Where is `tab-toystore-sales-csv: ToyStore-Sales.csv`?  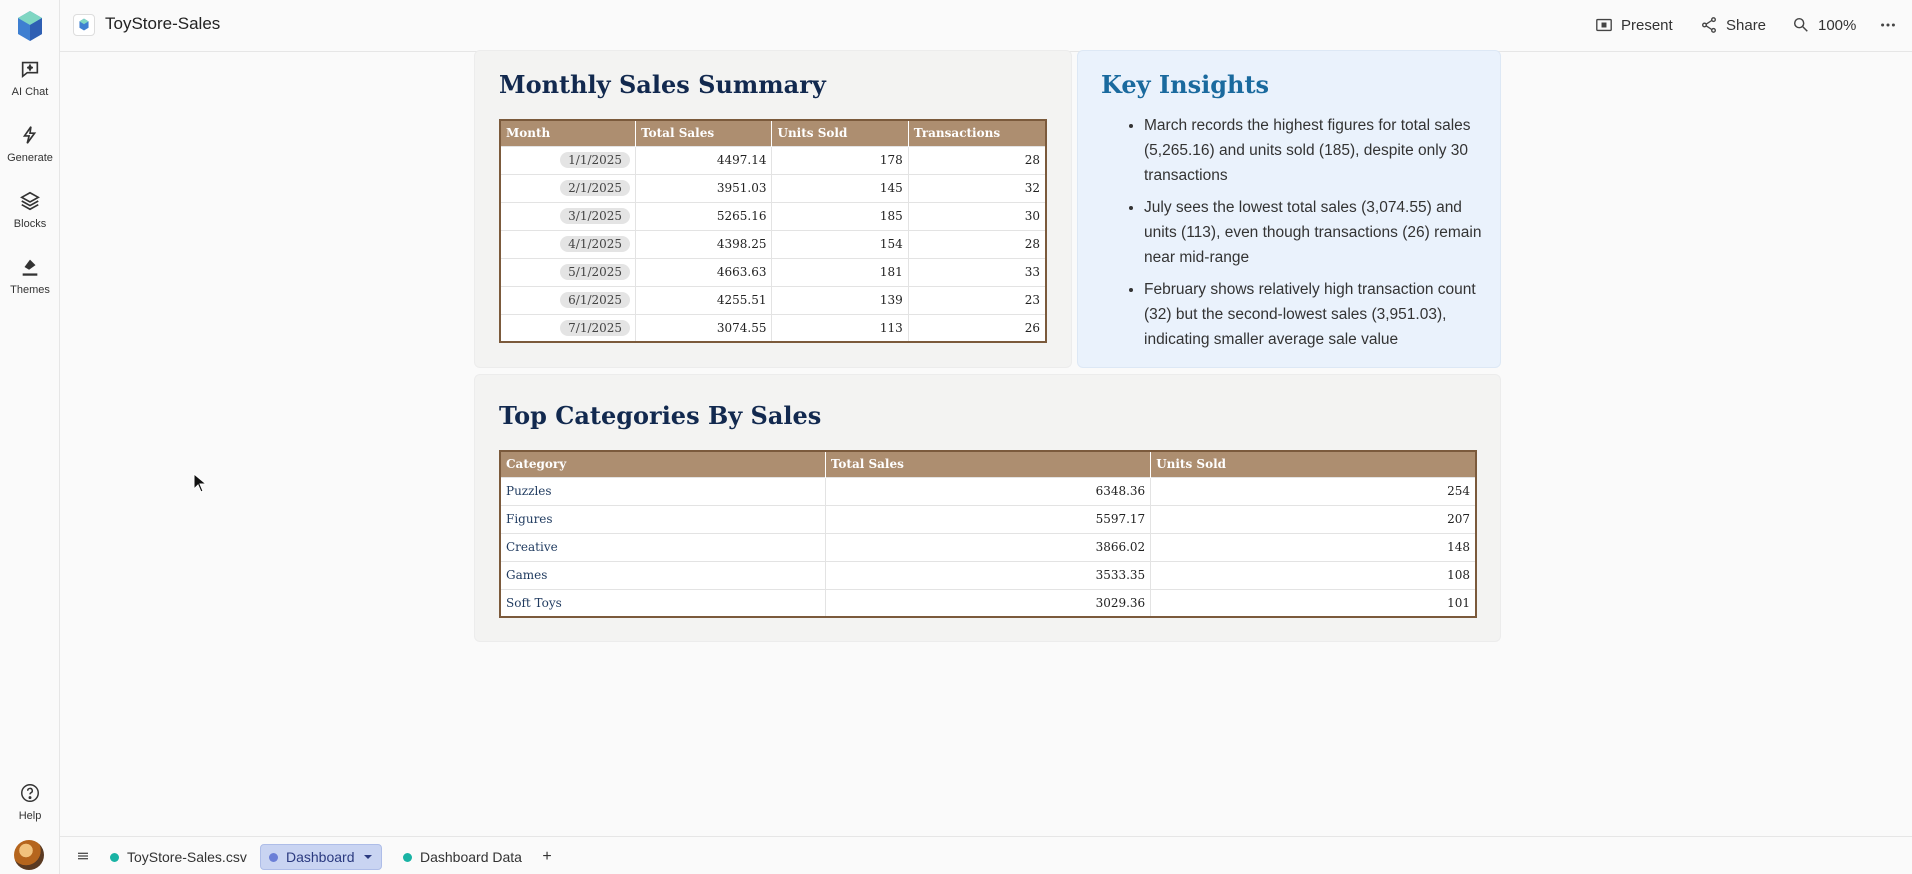 tab-toystore-sales-csv: ToyStore-Sales.csv is located at coordinates (178, 857).